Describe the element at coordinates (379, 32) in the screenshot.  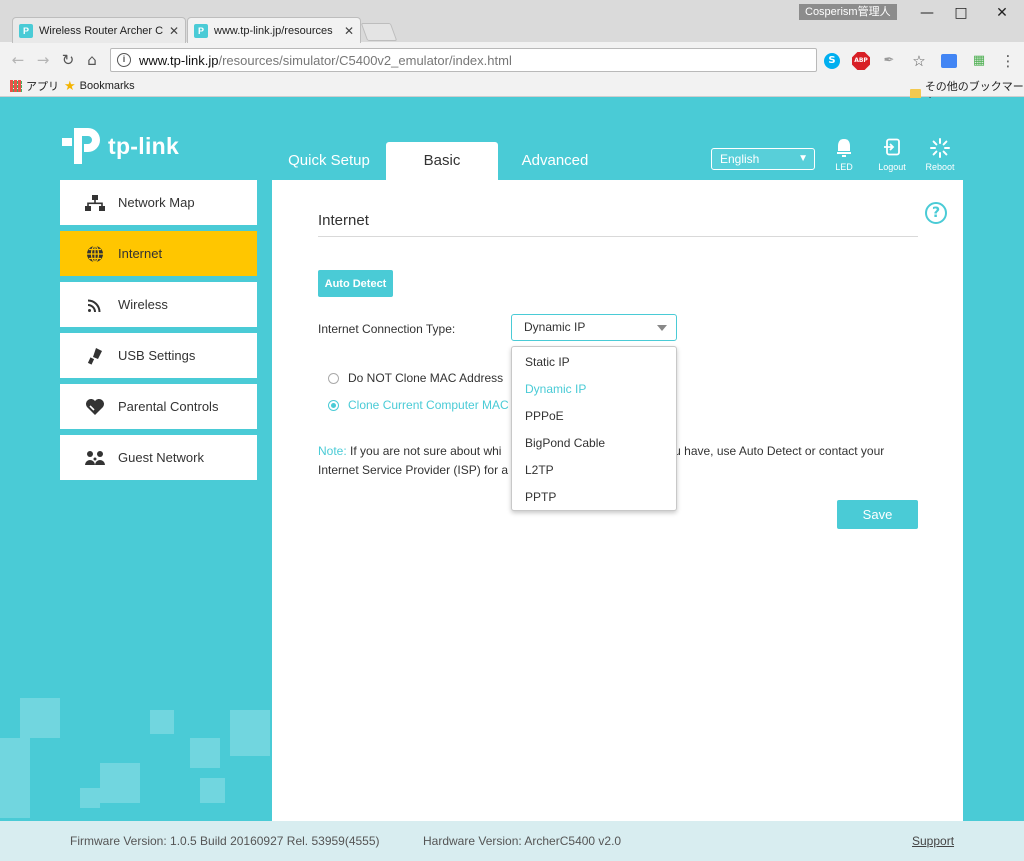
I see `new-tab-button` at that location.